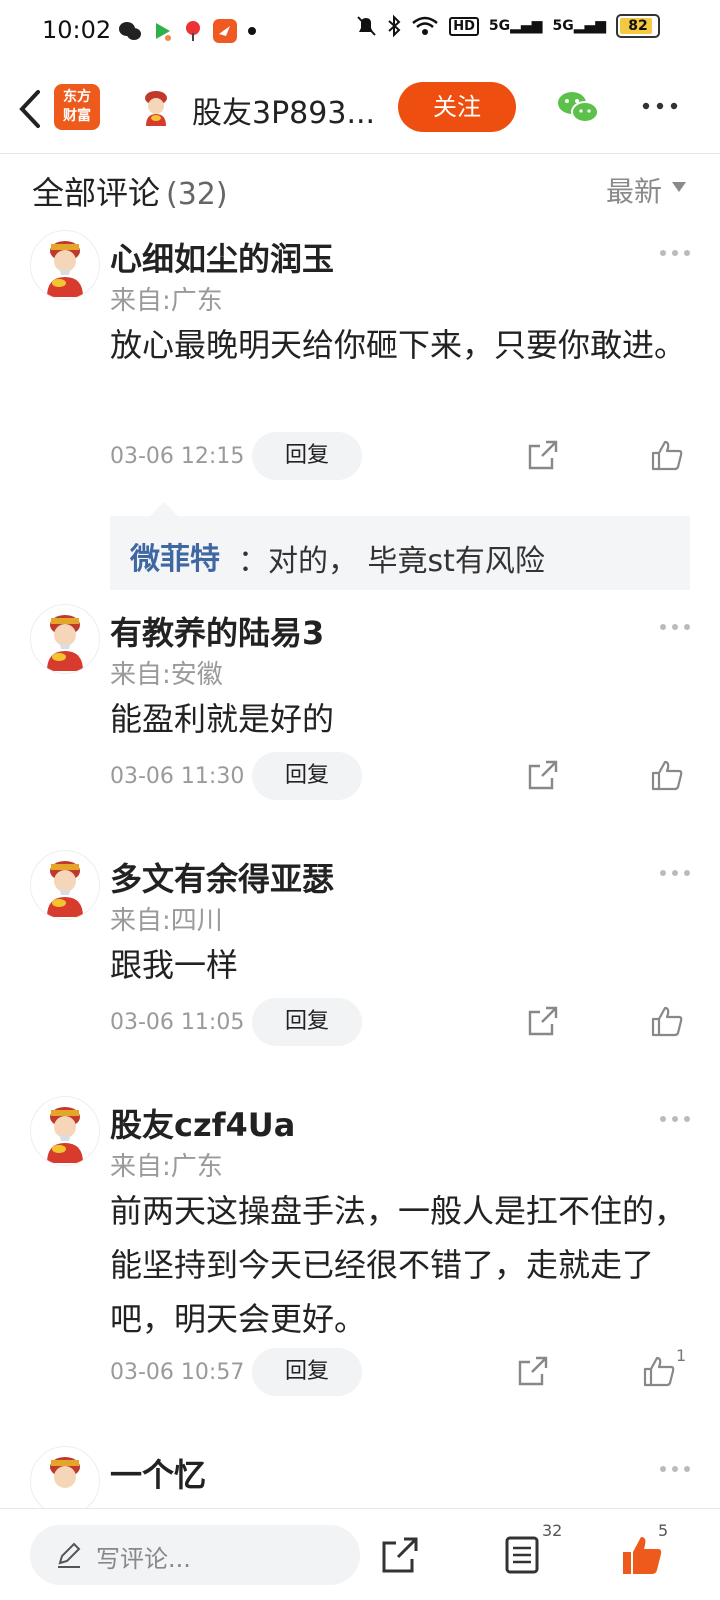 This screenshot has height=1600, width=720. I want to click on commenter-name: 心细如尘的润玉, so click(222, 257).